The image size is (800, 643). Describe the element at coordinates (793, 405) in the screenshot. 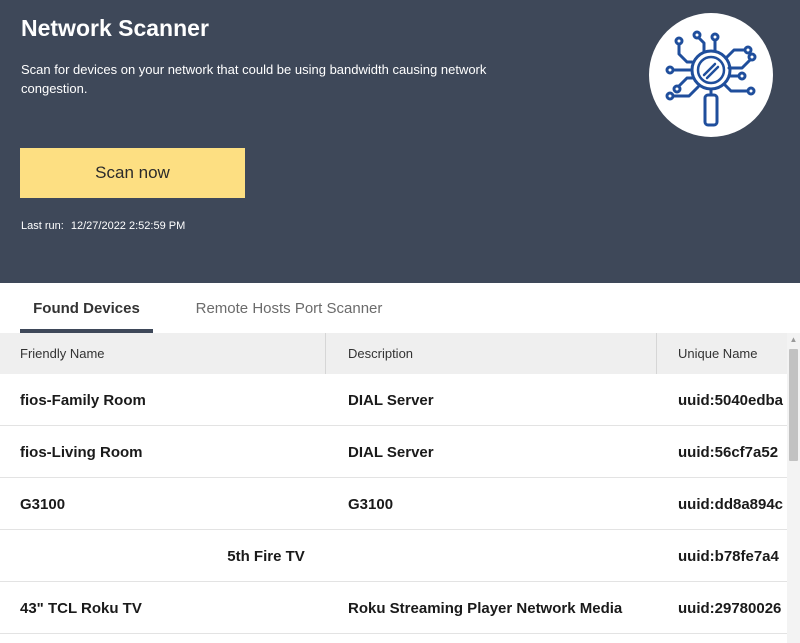

I see `scrollbar-thumb` at that location.